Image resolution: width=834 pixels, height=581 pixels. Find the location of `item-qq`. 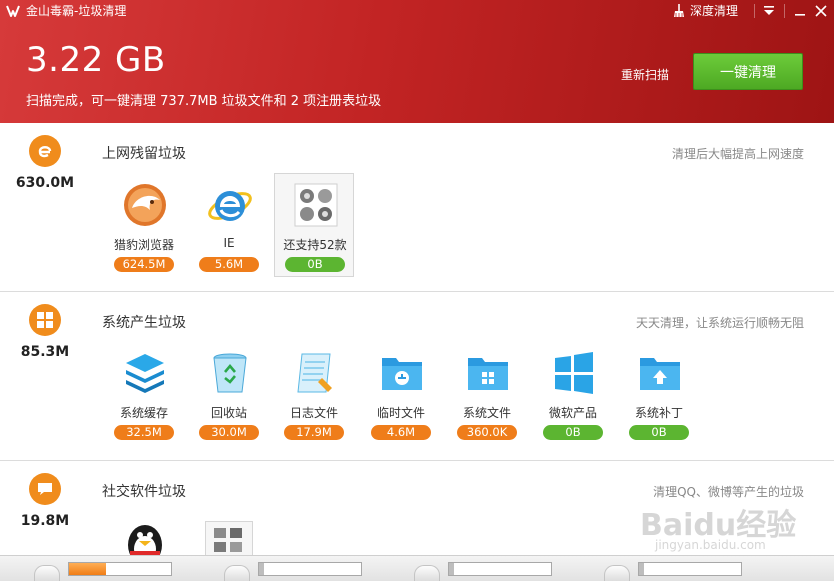

item-qq is located at coordinates (144, 536).